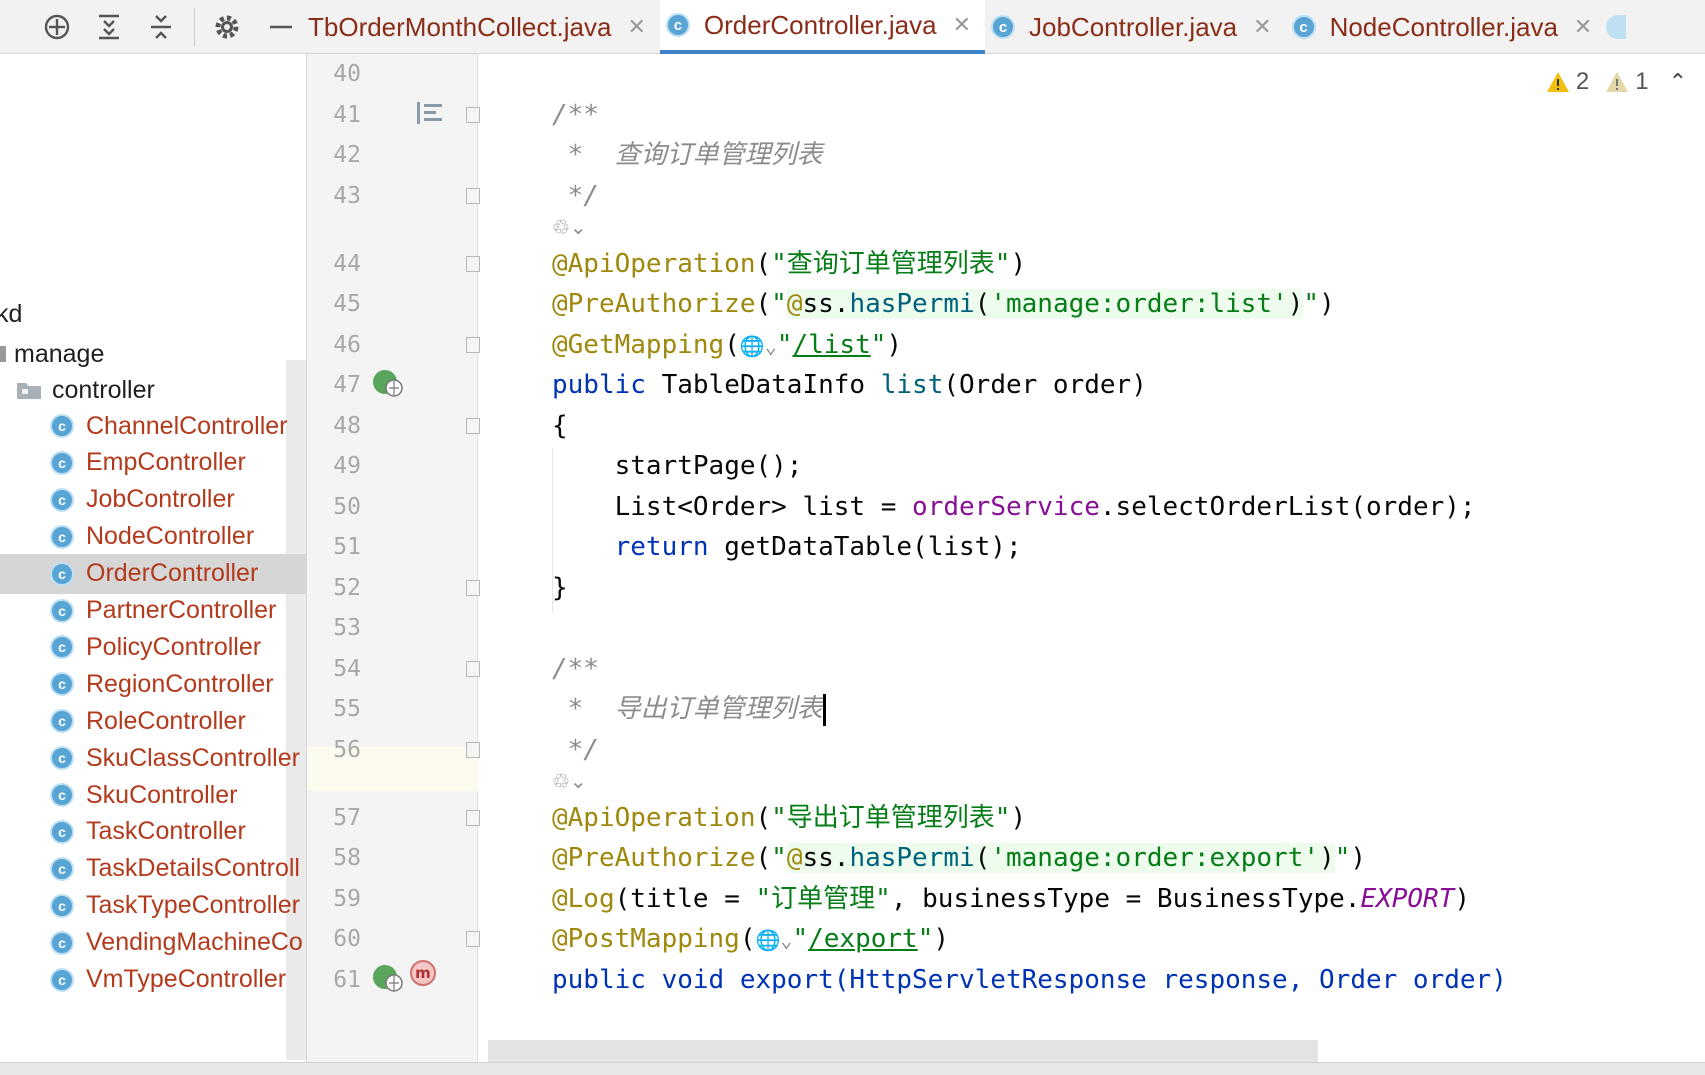  What do you see at coordinates (153, 537) in the screenshot?
I see `tree-class-node: c NodeController` at bounding box center [153, 537].